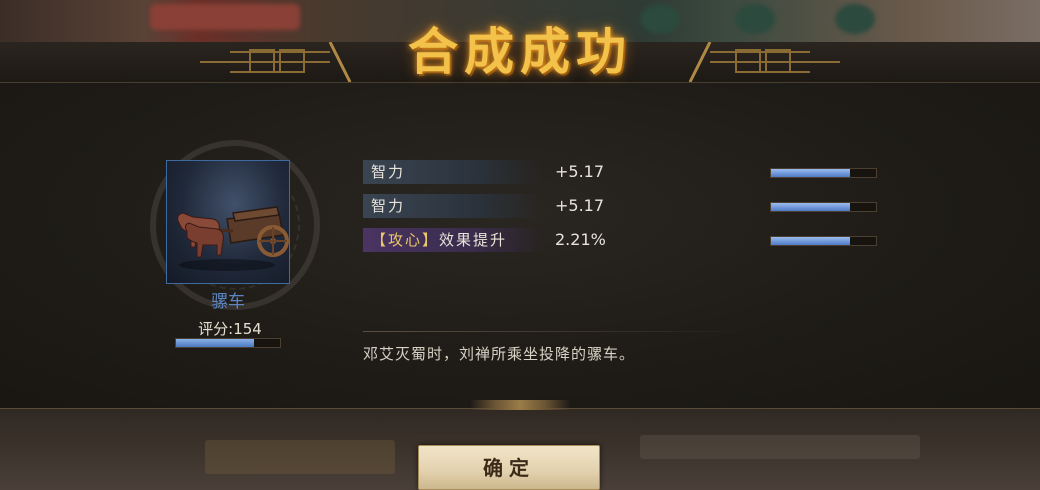 This screenshot has height=490, width=1040. I want to click on title-wrap: 合成成功, so click(520, 43).